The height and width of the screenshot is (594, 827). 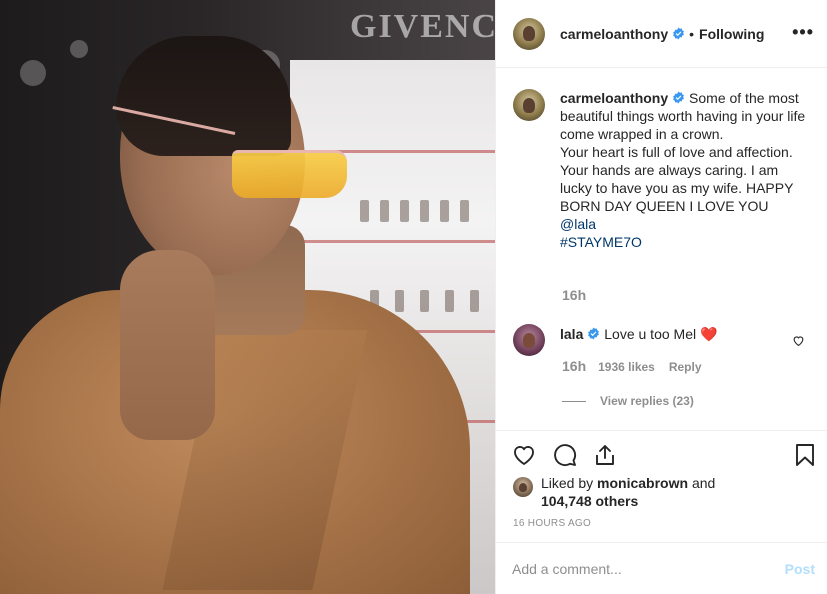 I want to click on header-username: carmeloanthony, so click(x=614, y=34).